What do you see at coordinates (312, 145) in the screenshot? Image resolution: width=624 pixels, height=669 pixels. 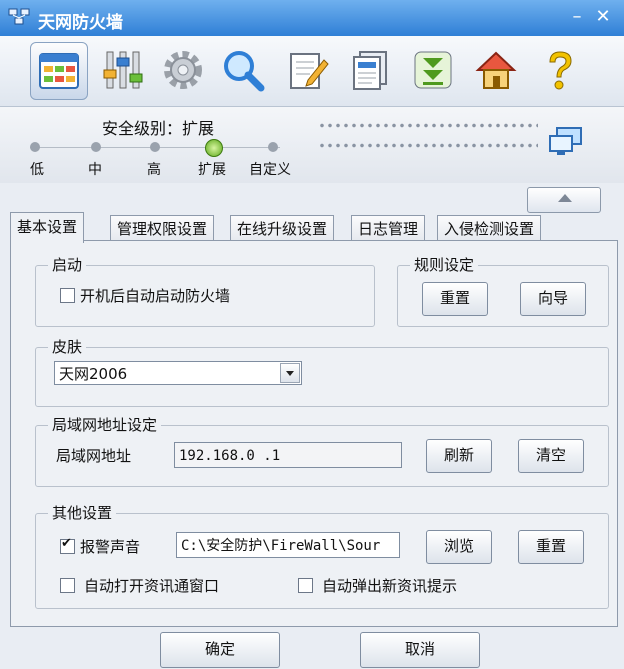 I see `security-level-bar: 安全级别：扩展 低 中 高 扩展 自定义` at bounding box center [312, 145].